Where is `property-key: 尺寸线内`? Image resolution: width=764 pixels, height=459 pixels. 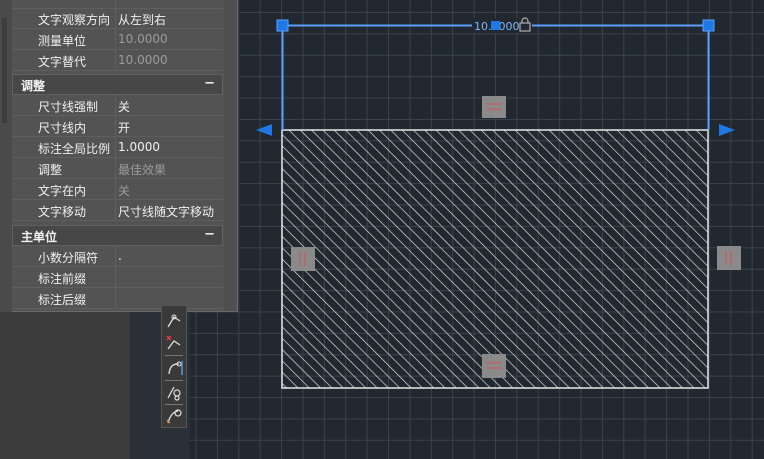
property-key: 尺寸线内 is located at coordinates (62, 128).